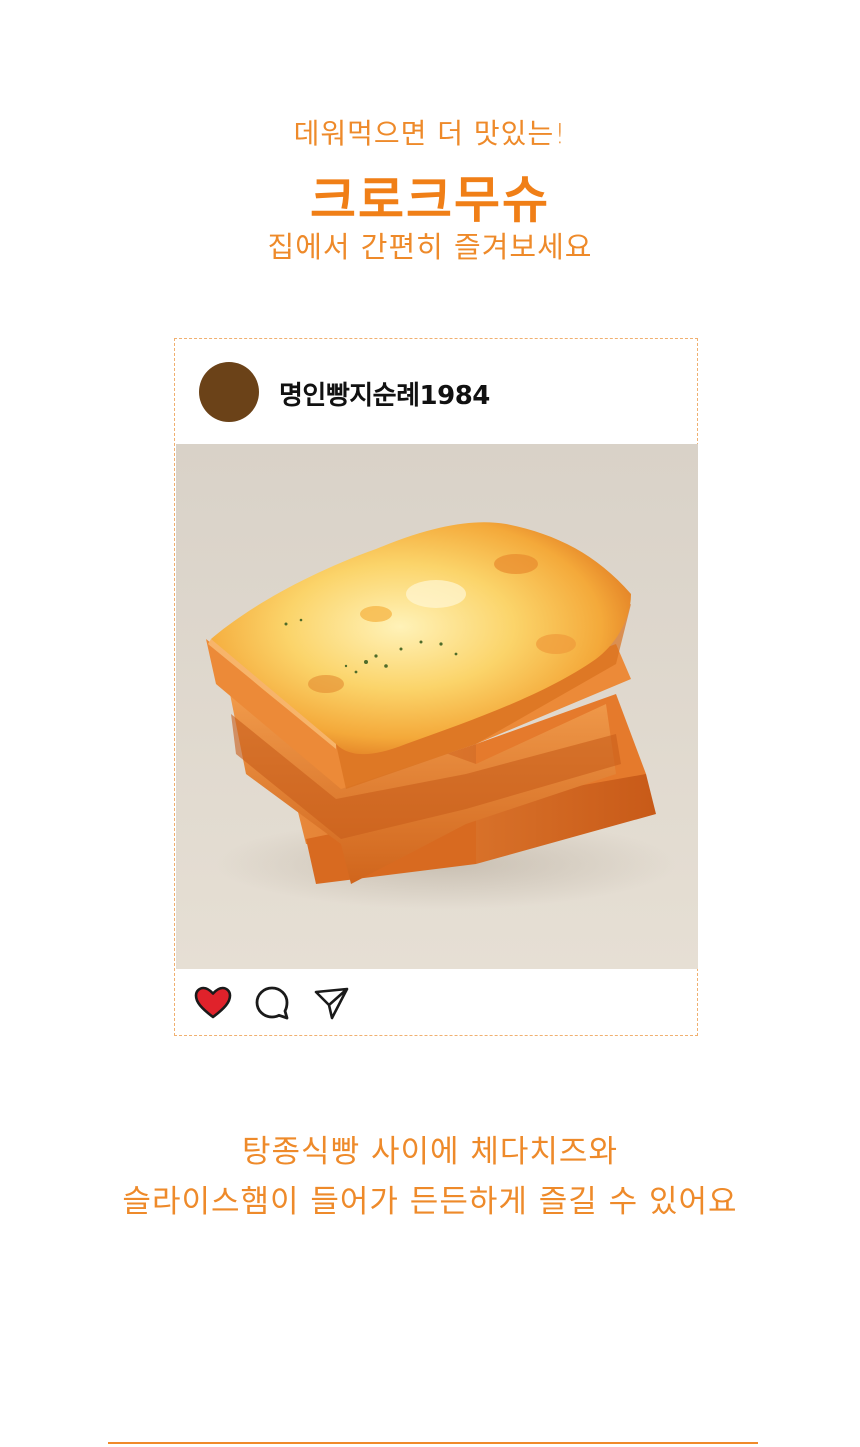 This screenshot has width=860, height=1447. I want to click on product-title: 크로크무슈, so click(430, 200).